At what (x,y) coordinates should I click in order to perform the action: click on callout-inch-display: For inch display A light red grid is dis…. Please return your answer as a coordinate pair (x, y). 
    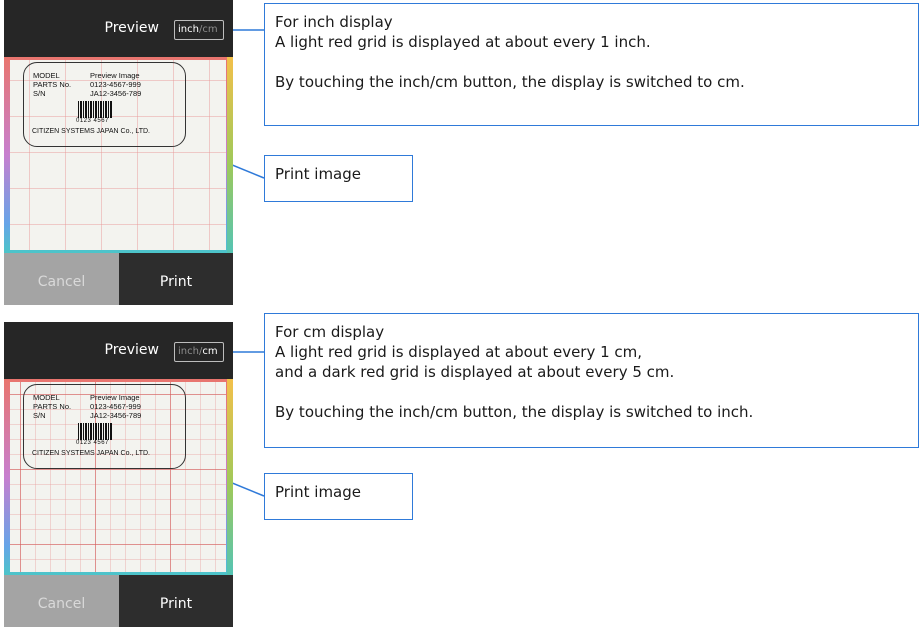
    Looking at the image, I should click on (591, 64).